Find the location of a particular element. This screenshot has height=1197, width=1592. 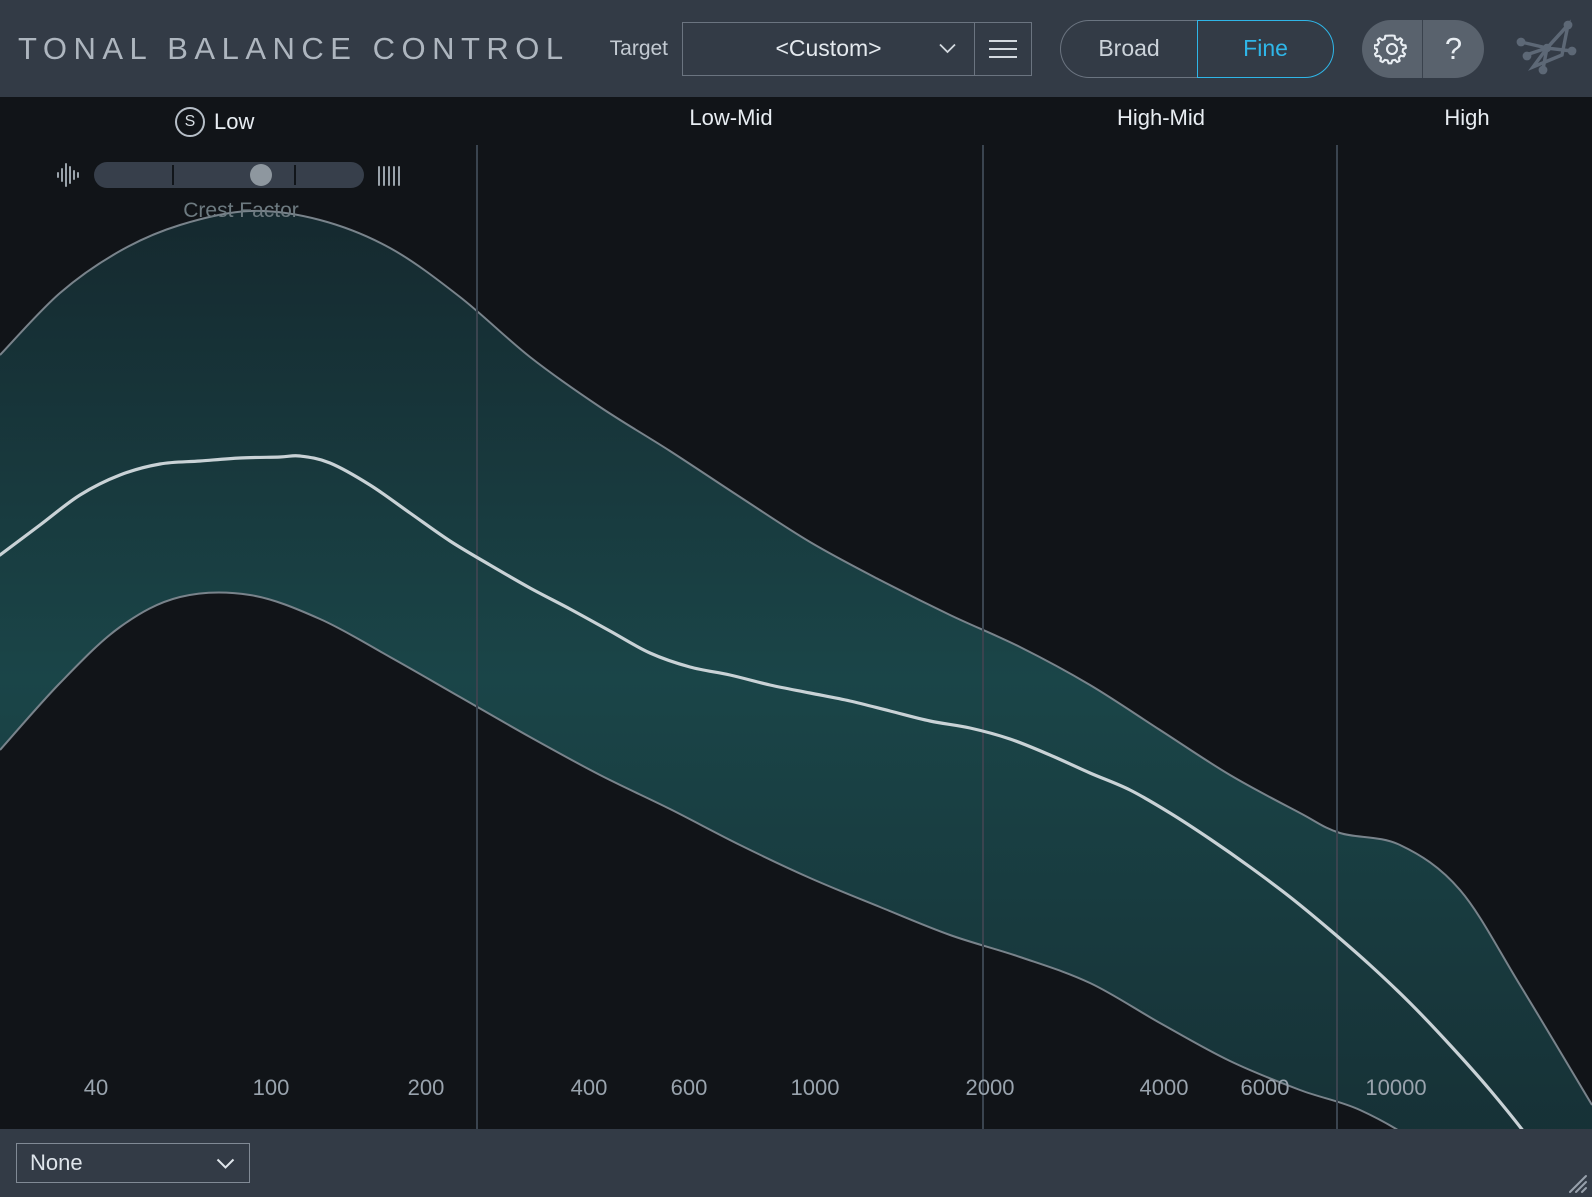

target-select-value: <Custom> is located at coordinates (828, 48).